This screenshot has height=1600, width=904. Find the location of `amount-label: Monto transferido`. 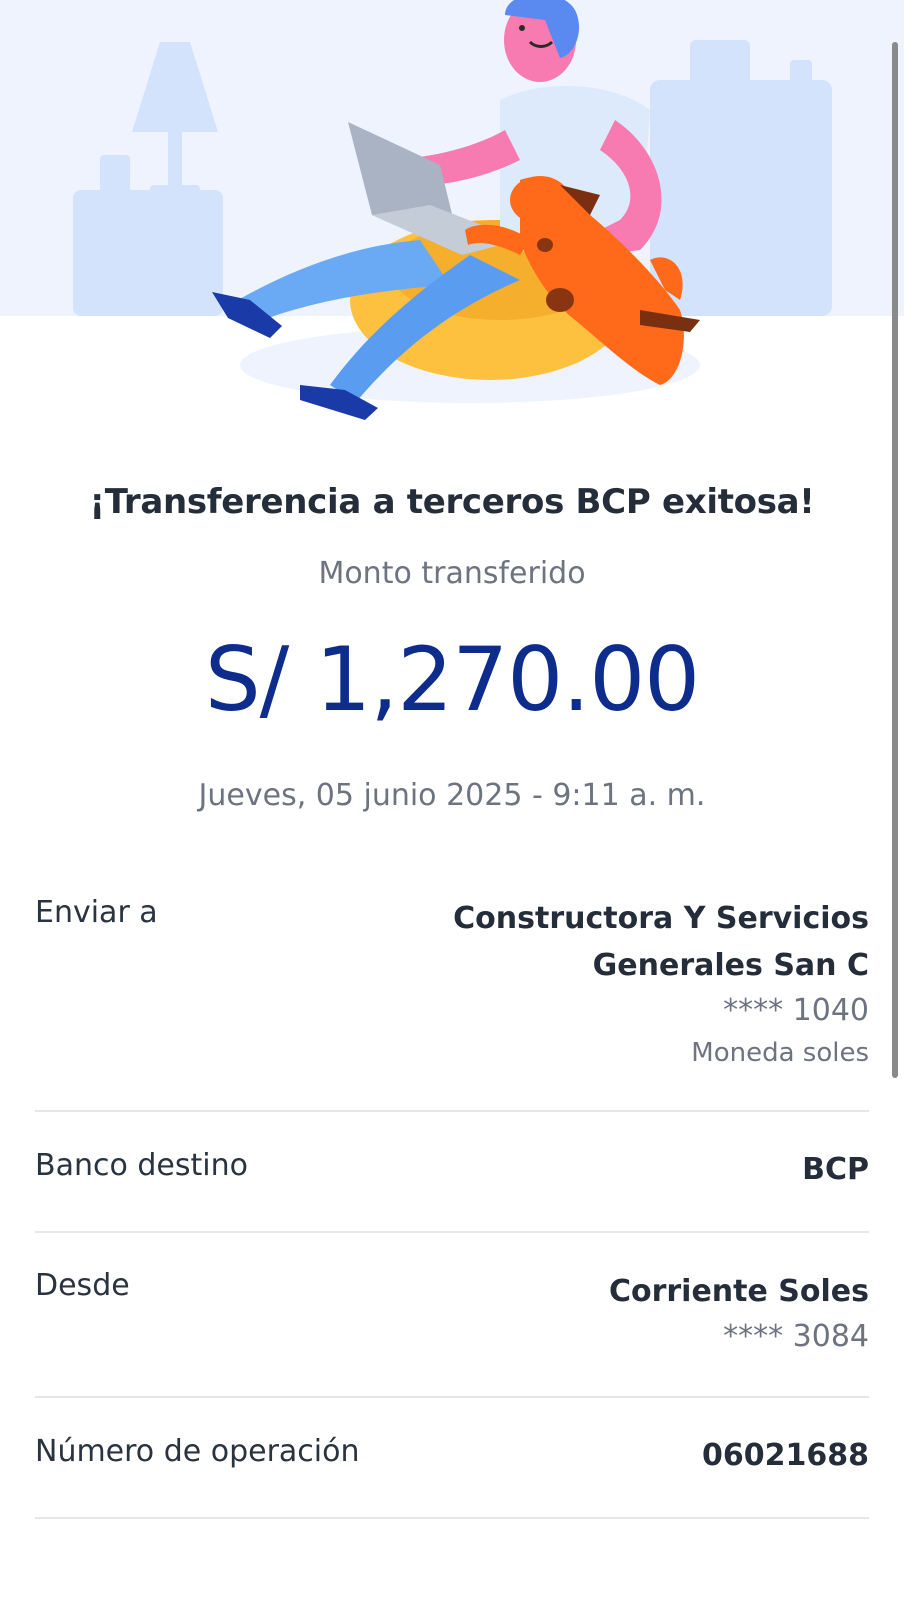

amount-label: Monto transferido is located at coordinates (452, 573).